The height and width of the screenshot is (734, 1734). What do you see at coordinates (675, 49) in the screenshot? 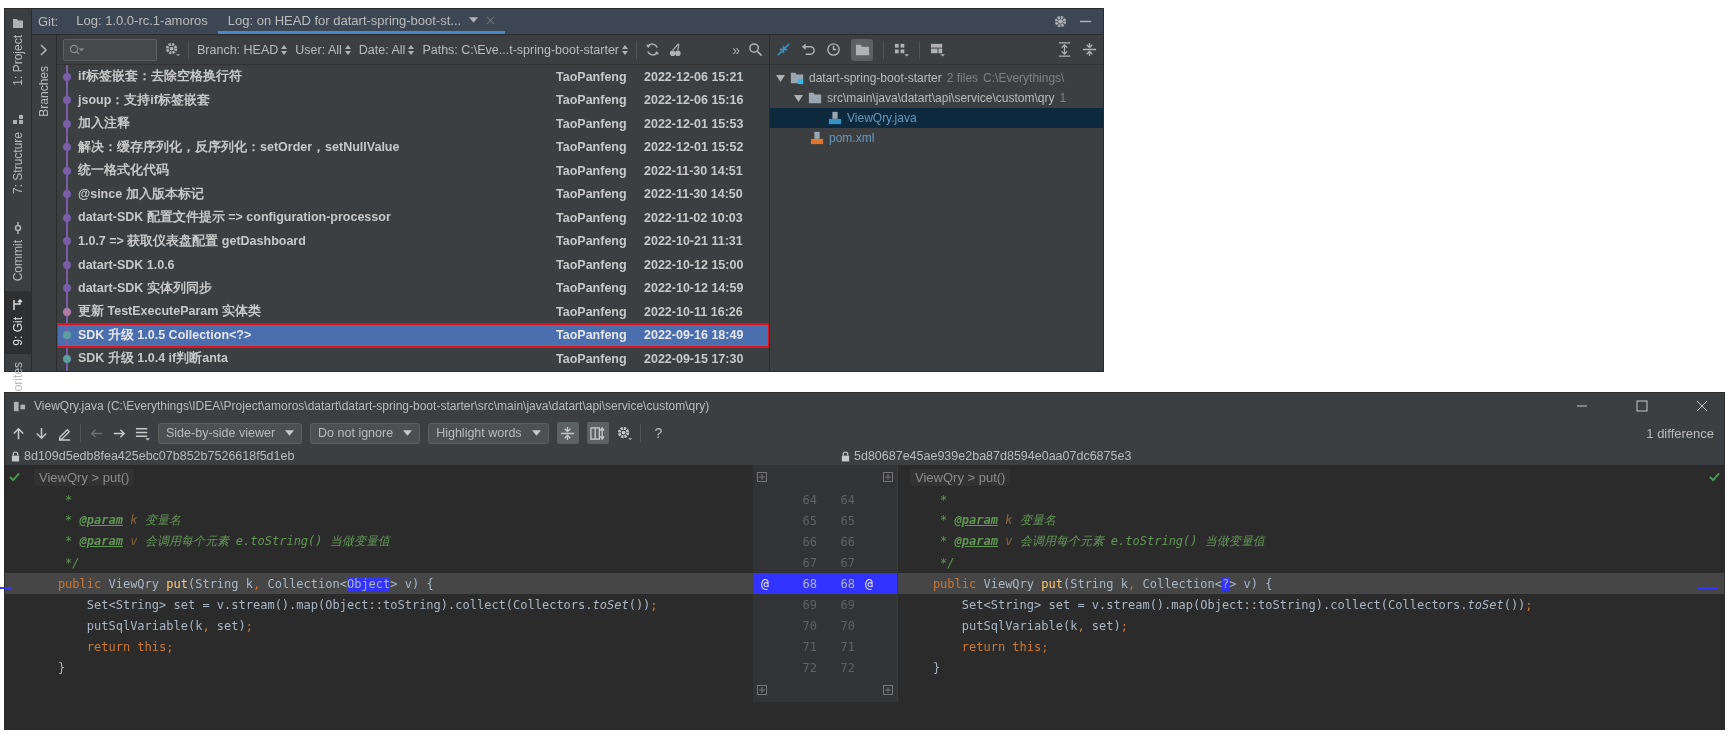
I see `cherry-icon` at bounding box center [675, 49].